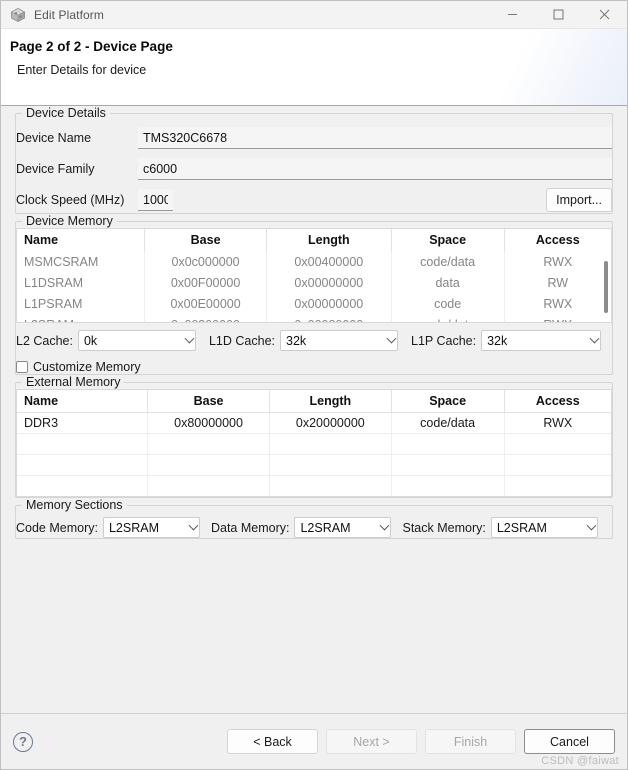 The height and width of the screenshot is (770, 628). What do you see at coordinates (23, 741) in the screenshot?
I see `help-icon: ?` at bounding box center [23, 741].